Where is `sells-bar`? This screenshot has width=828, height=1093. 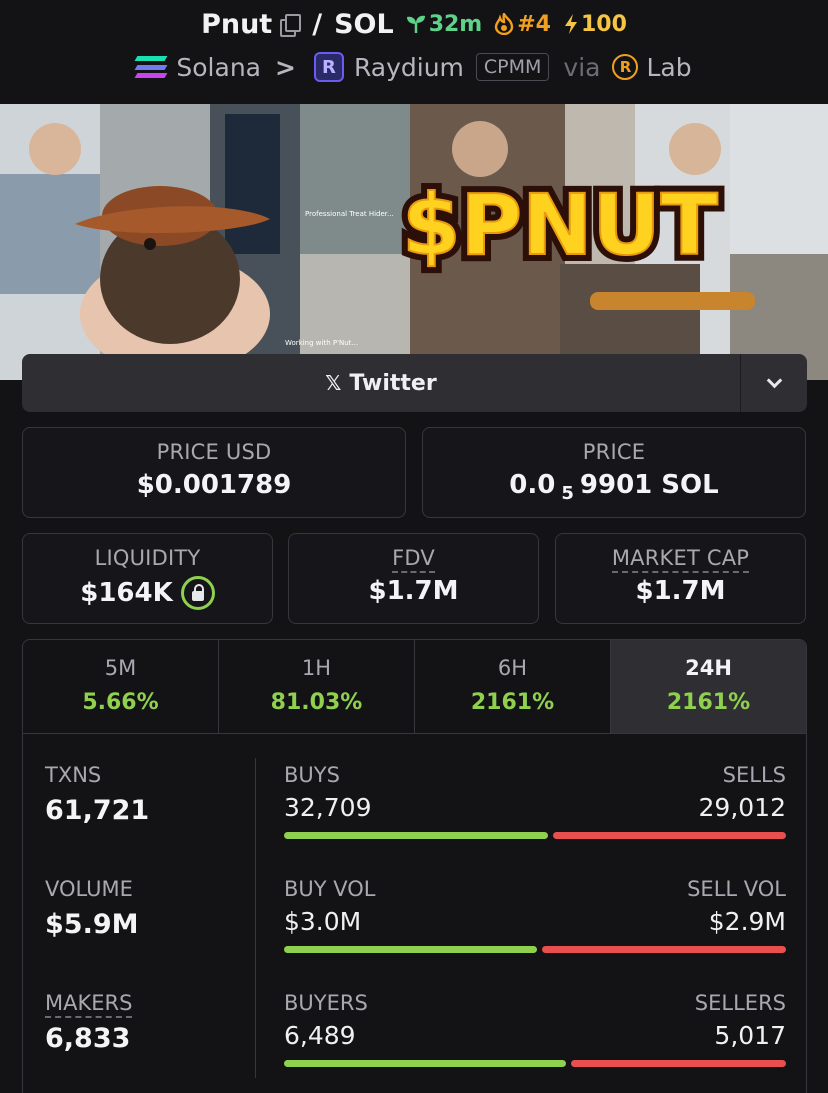
sells-bar is located at coordinates (669, 835).